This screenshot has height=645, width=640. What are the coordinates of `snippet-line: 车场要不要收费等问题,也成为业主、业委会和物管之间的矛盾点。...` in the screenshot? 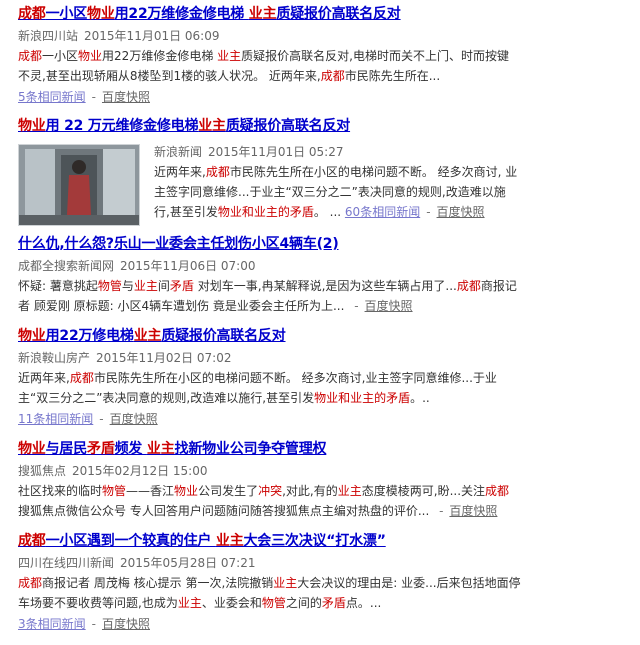 It's located at (318, 603).